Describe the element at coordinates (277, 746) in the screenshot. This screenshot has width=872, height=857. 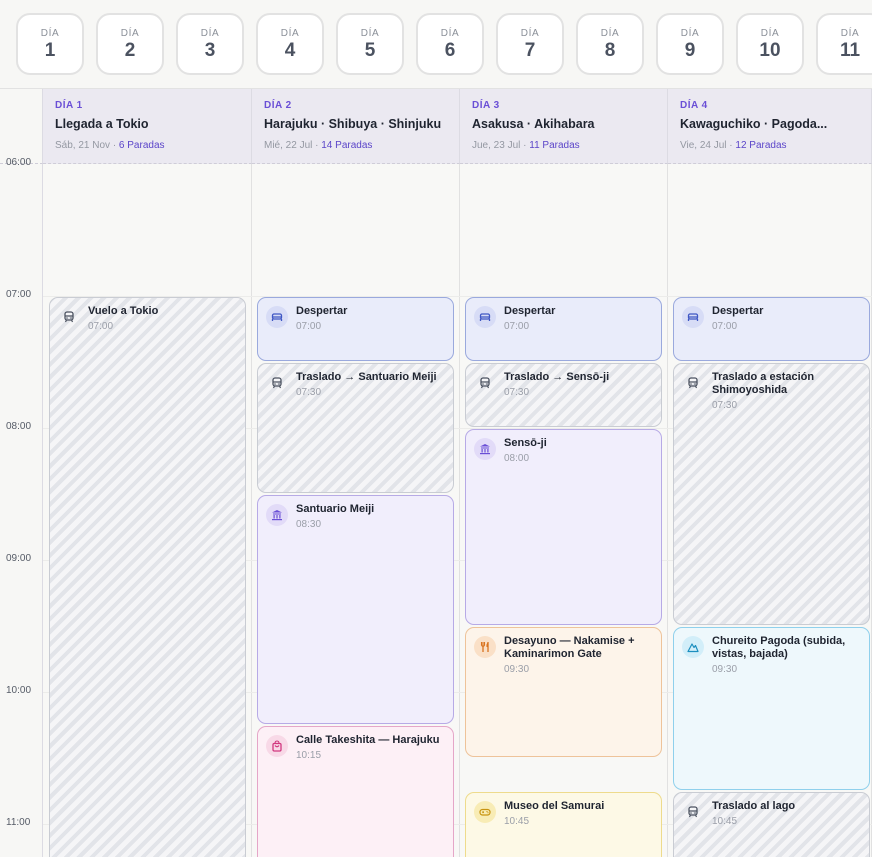
I see `shopping-bag-icon` at that location.